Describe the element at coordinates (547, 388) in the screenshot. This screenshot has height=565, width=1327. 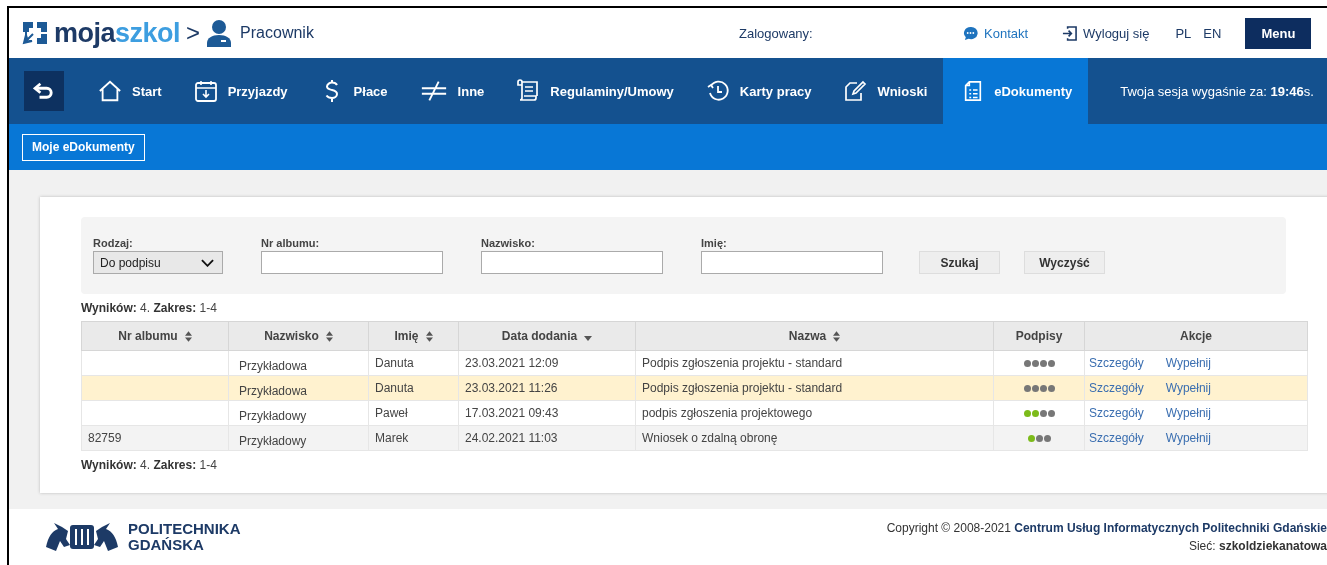
I see `table-cell: 23.03.2021 11:26` at that location.